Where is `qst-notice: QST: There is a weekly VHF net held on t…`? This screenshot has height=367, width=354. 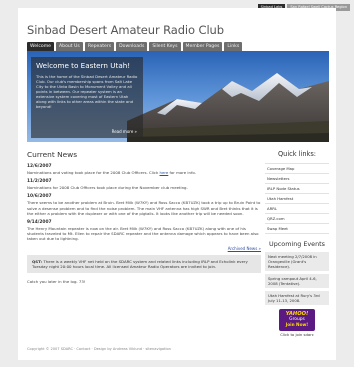
qst-notice: QST: There is a weekly VHF net held on t… is located at coordinates (144, 264).